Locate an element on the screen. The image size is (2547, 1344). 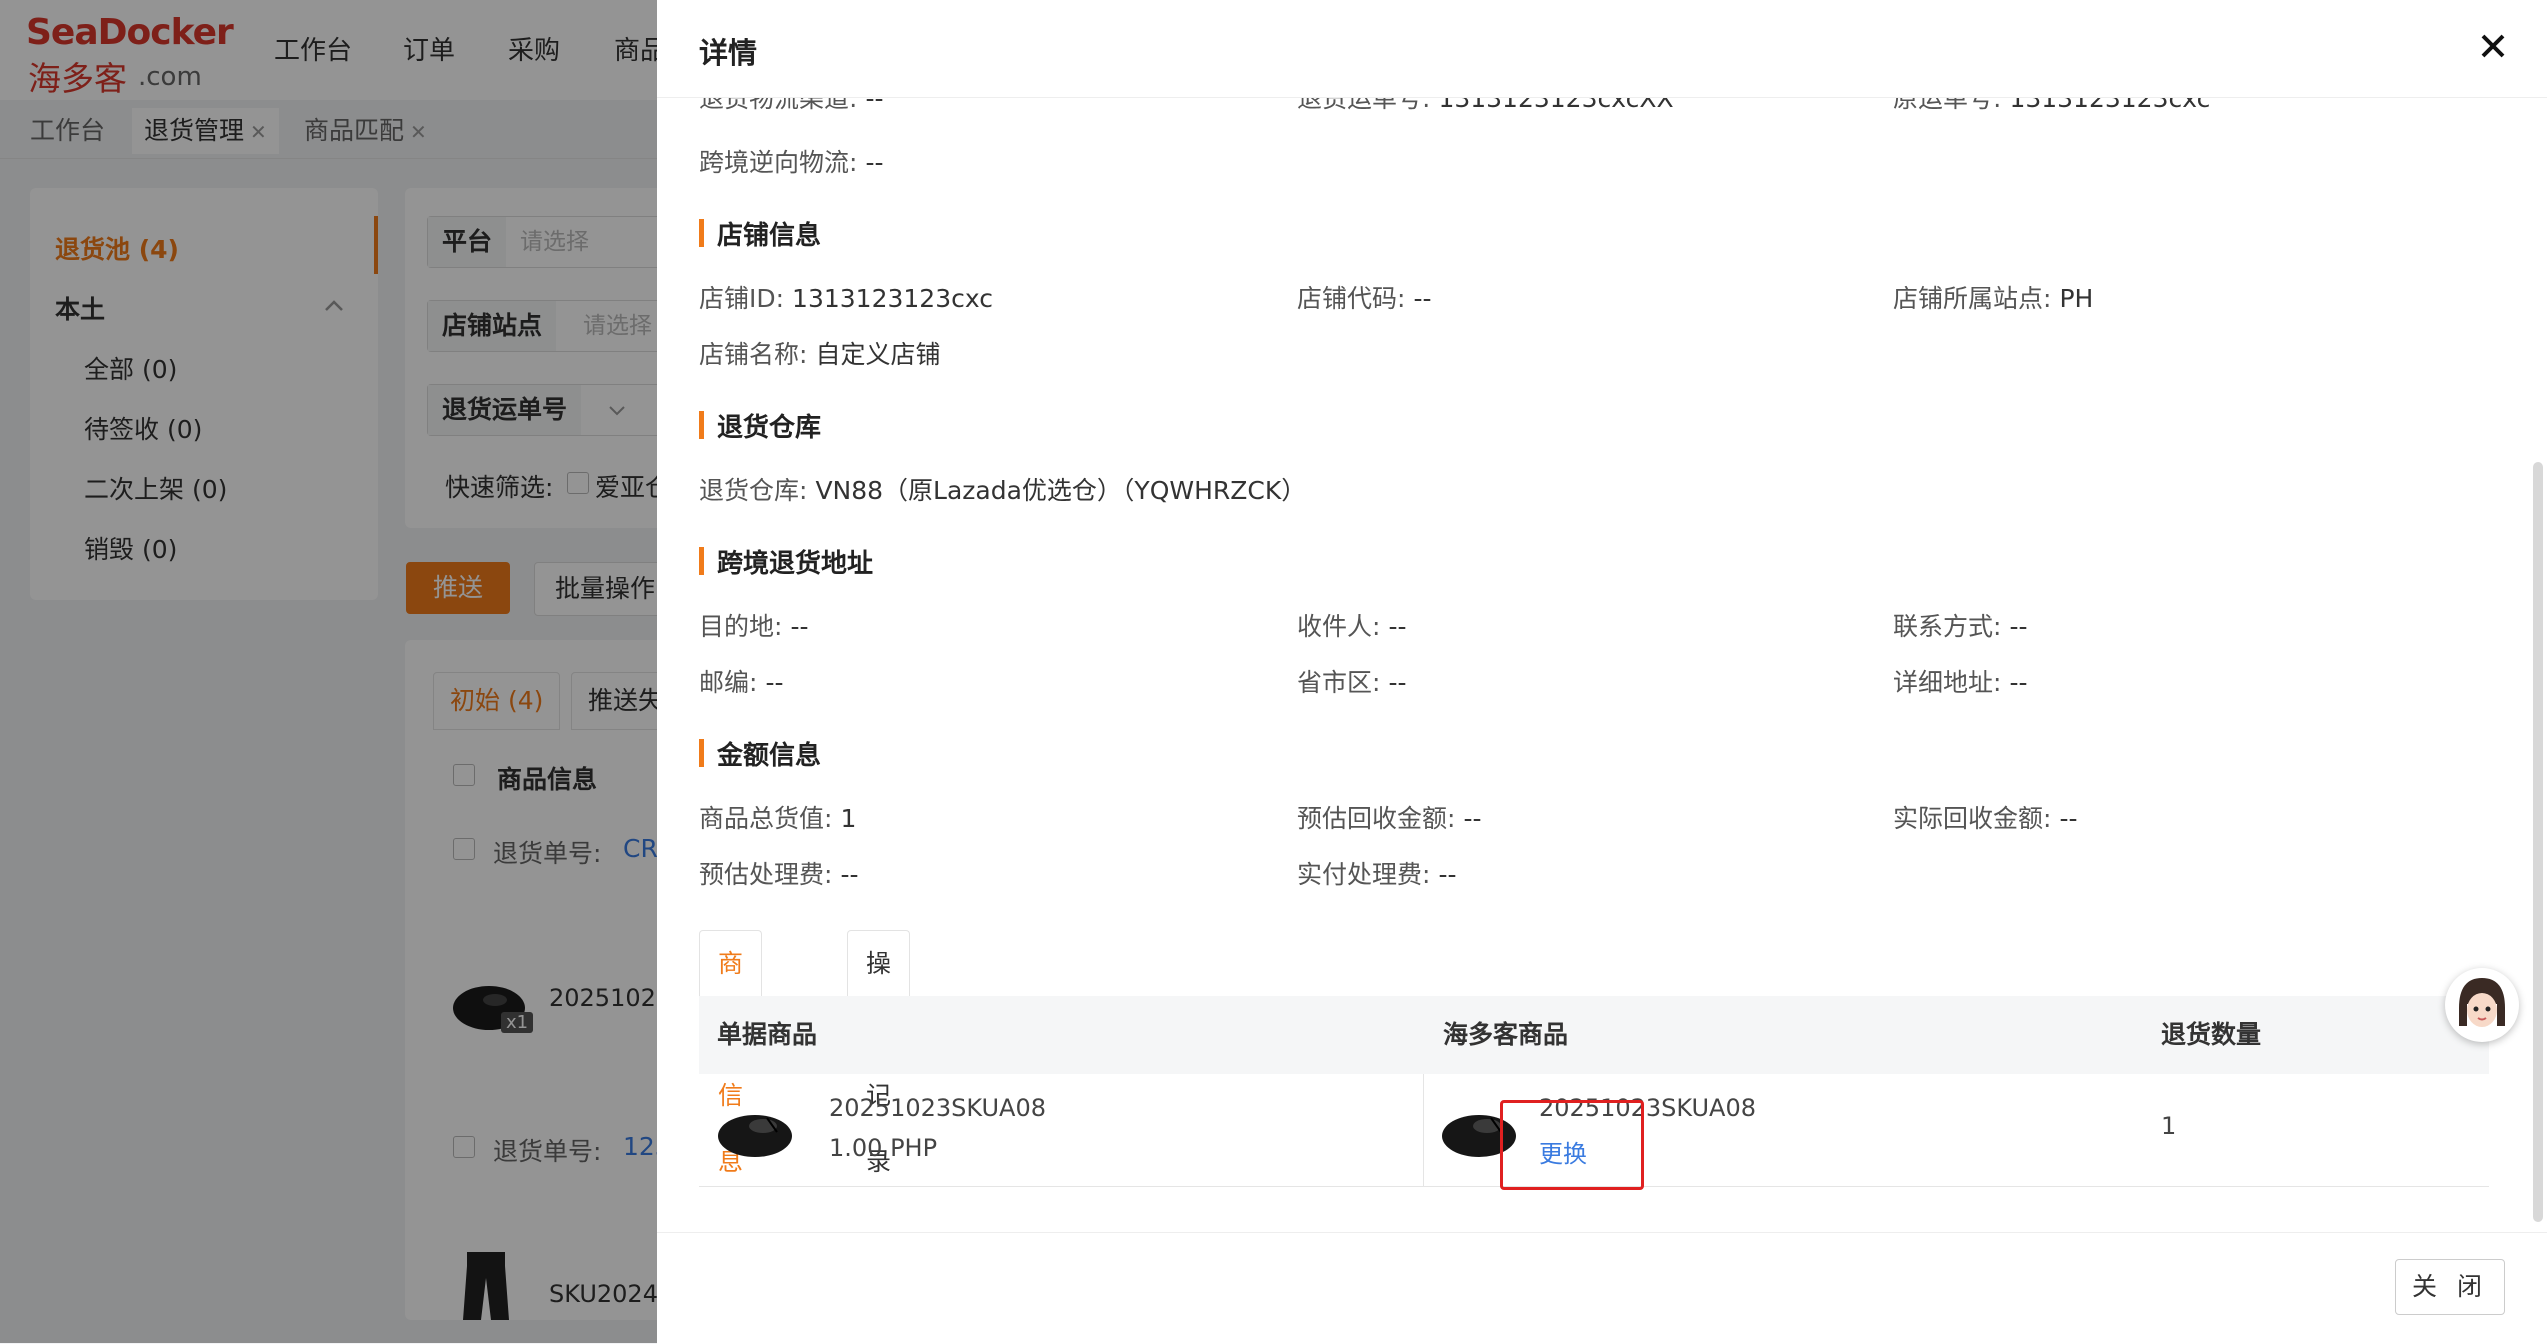
actual-recovery-field: 实际回收金额: -- is located at coordinates (1985, 817).